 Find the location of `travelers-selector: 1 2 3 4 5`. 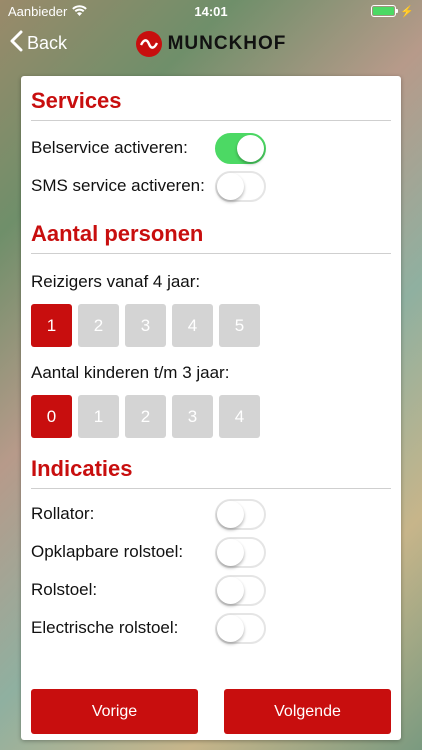

travelers-selector: 1 2 3 4 5 is located at coordinates (211, 325).